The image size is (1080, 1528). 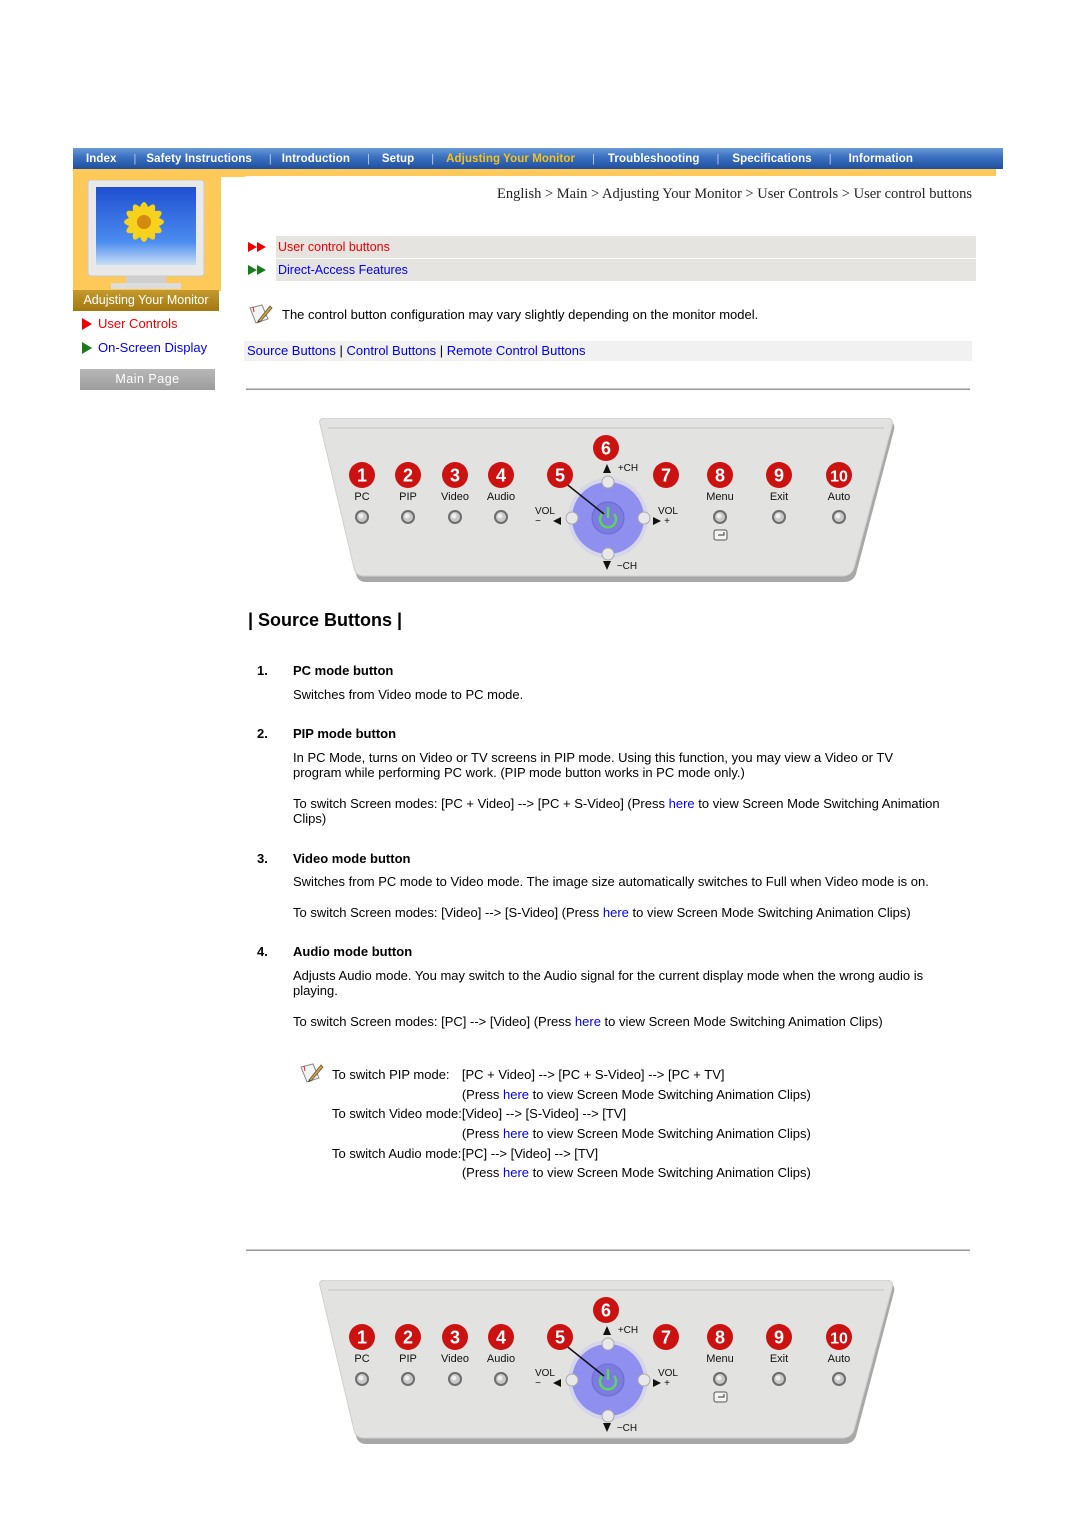 I want to click on badge-number: 1, so click(x=362, y=1338).